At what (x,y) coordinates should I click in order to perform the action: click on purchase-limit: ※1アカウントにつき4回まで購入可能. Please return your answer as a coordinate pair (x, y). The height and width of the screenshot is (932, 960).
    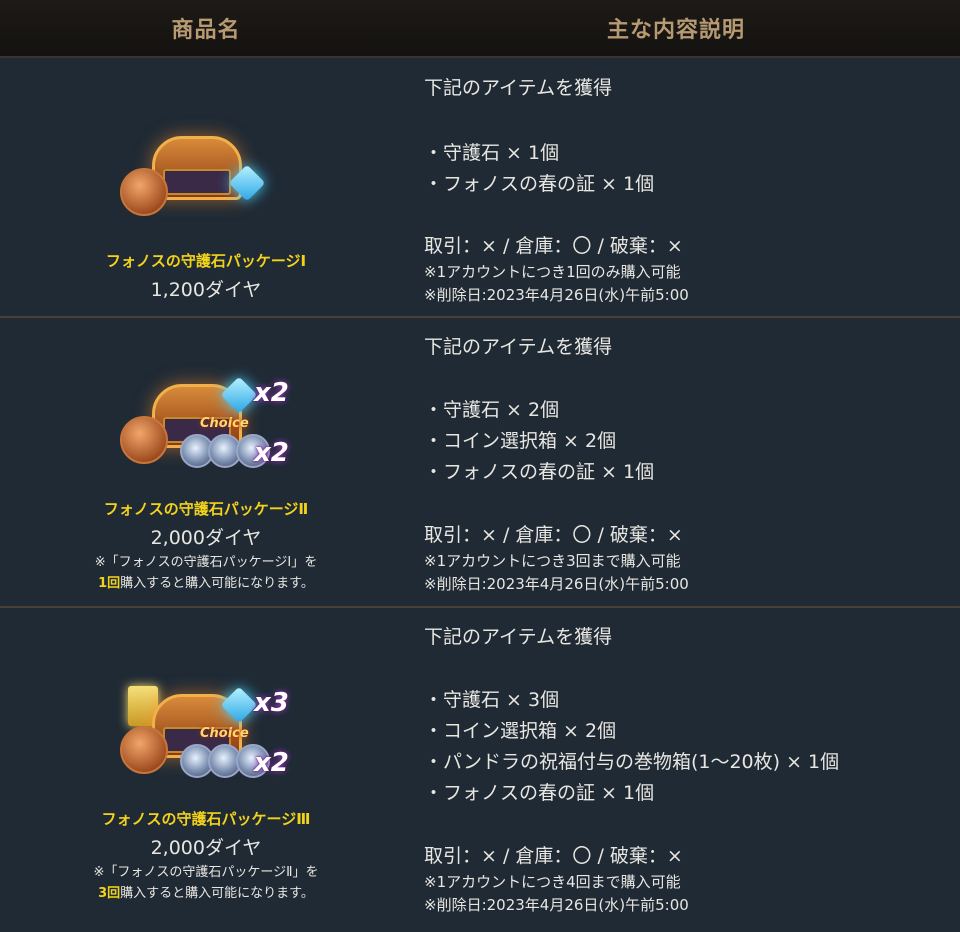
    Looking at the image, I should click on (552, 882).